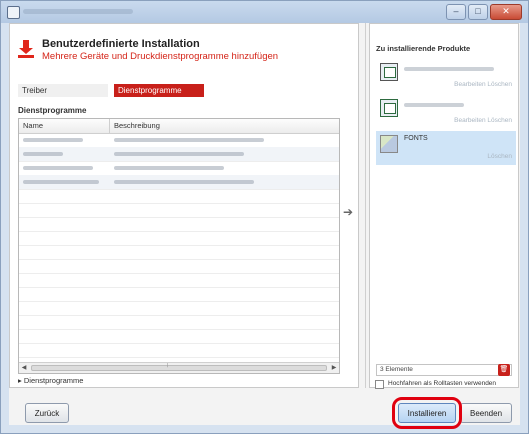 This screenshot has height=434, width=529. I want to click on install-button: Installieren, so click(427, 413).